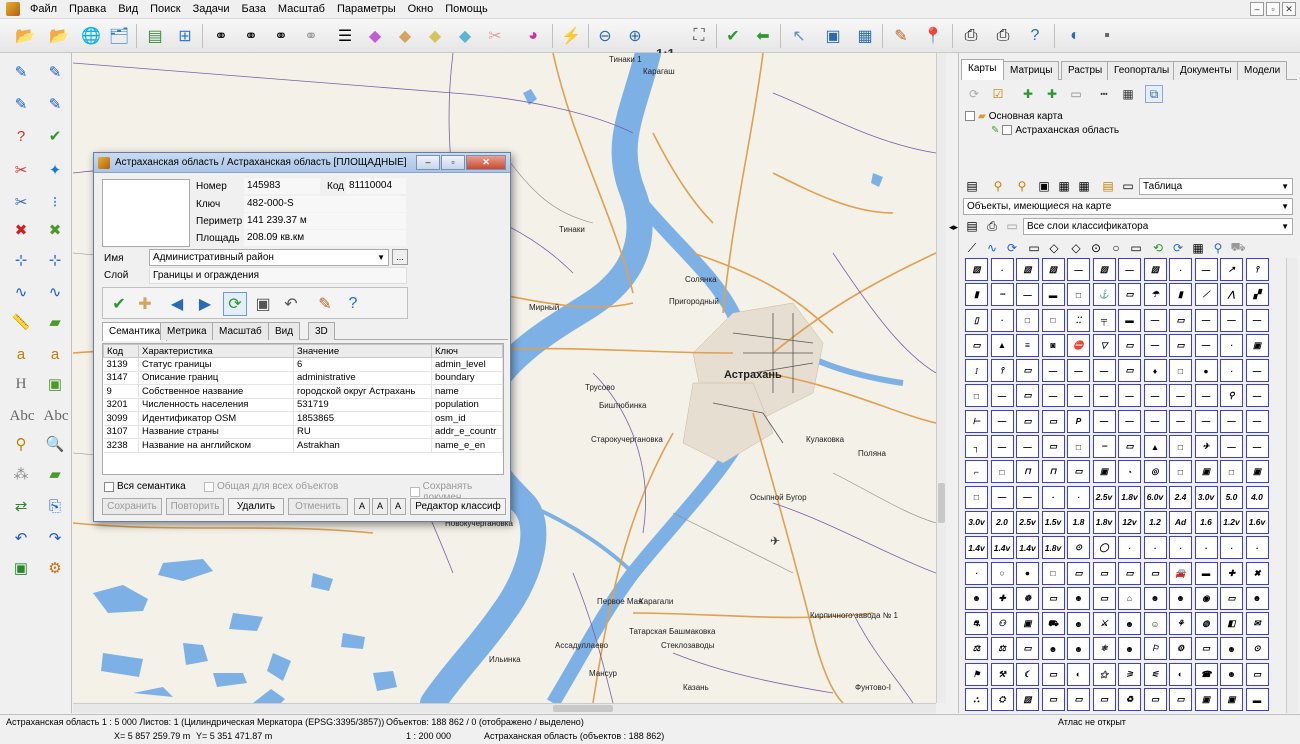 The width and height of the screenshot is (1300, 744). Describe the element at coordinates (216, 351) in the screenshot. I see `col-characteristic: Характеристика` at that location.